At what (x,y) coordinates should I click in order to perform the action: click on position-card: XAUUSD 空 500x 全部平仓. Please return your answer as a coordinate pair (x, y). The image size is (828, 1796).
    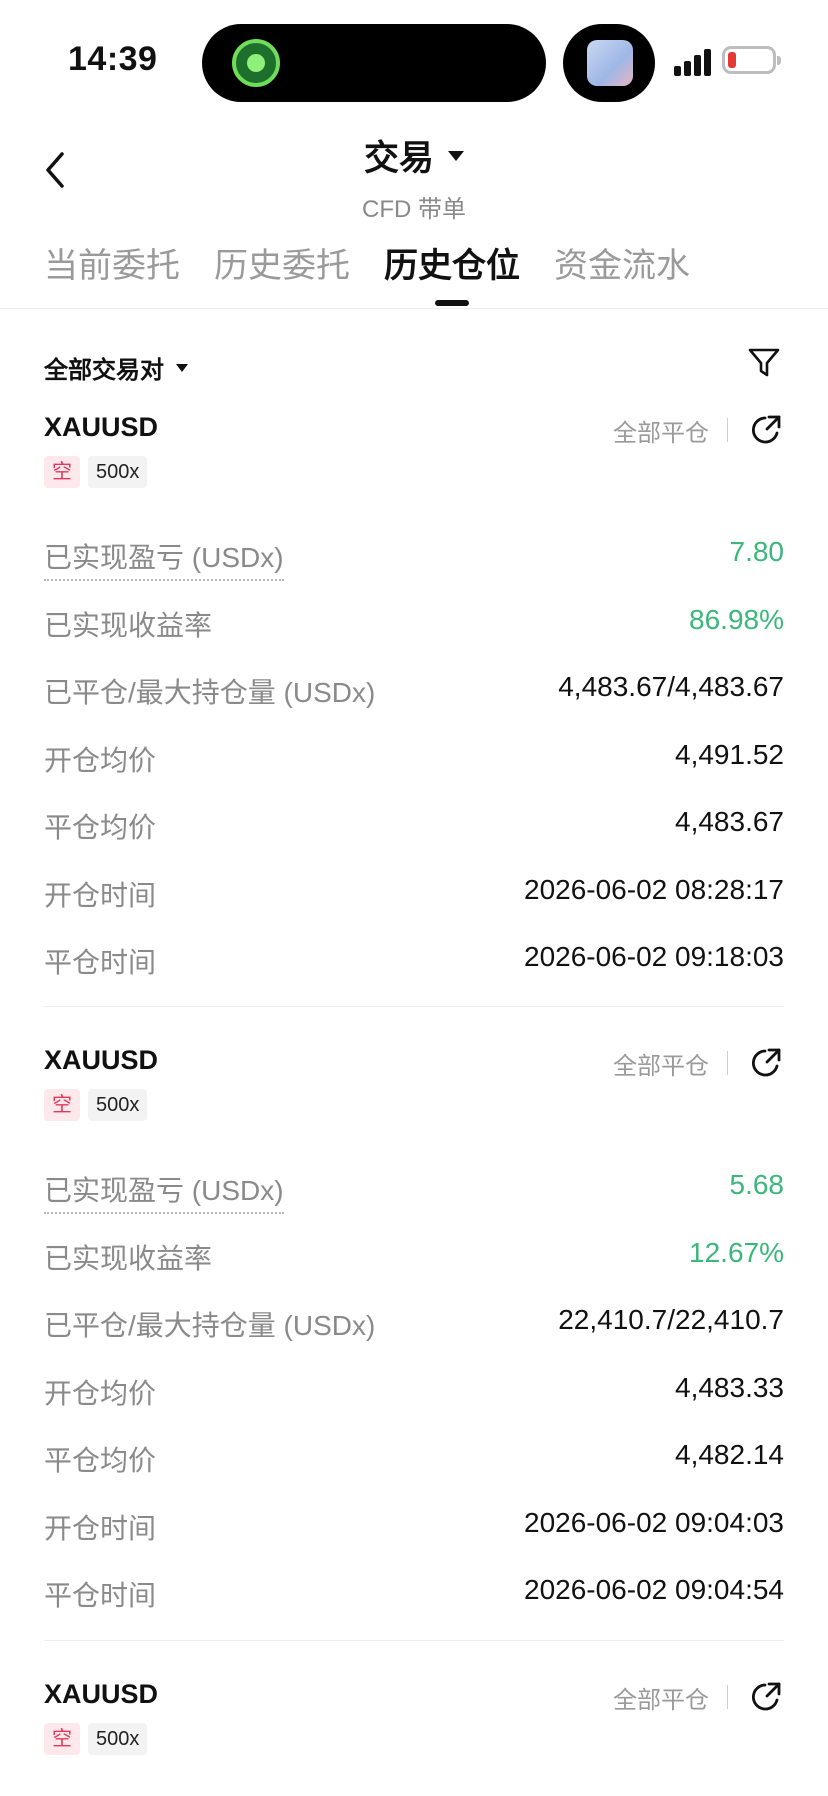
    Looking at the image, I should click on (414, 1729).